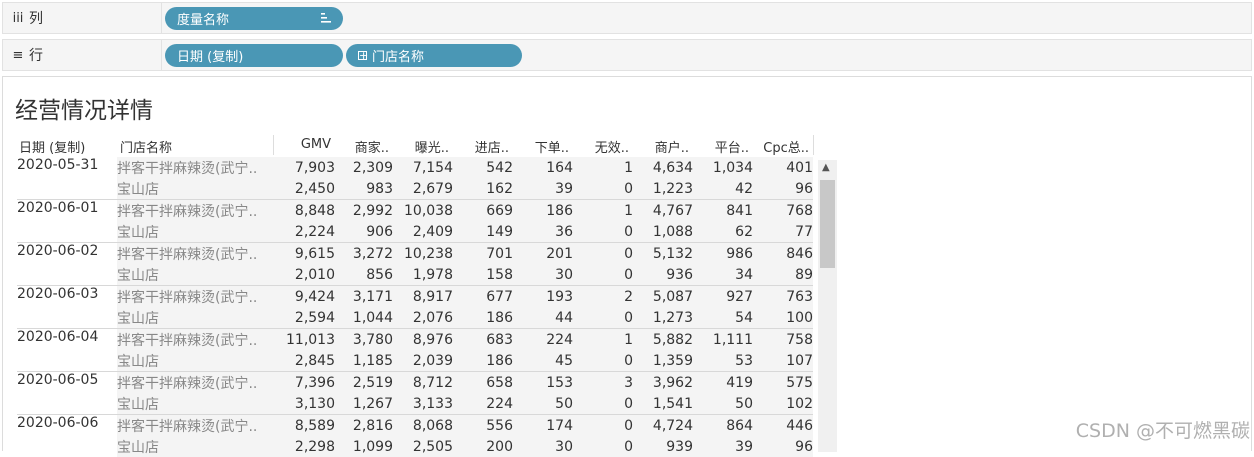  What do you see at coordinates (210, 57) in the screenshot?
I see `pill-label: 日期 (复制)` at bounding box center [210, 57].